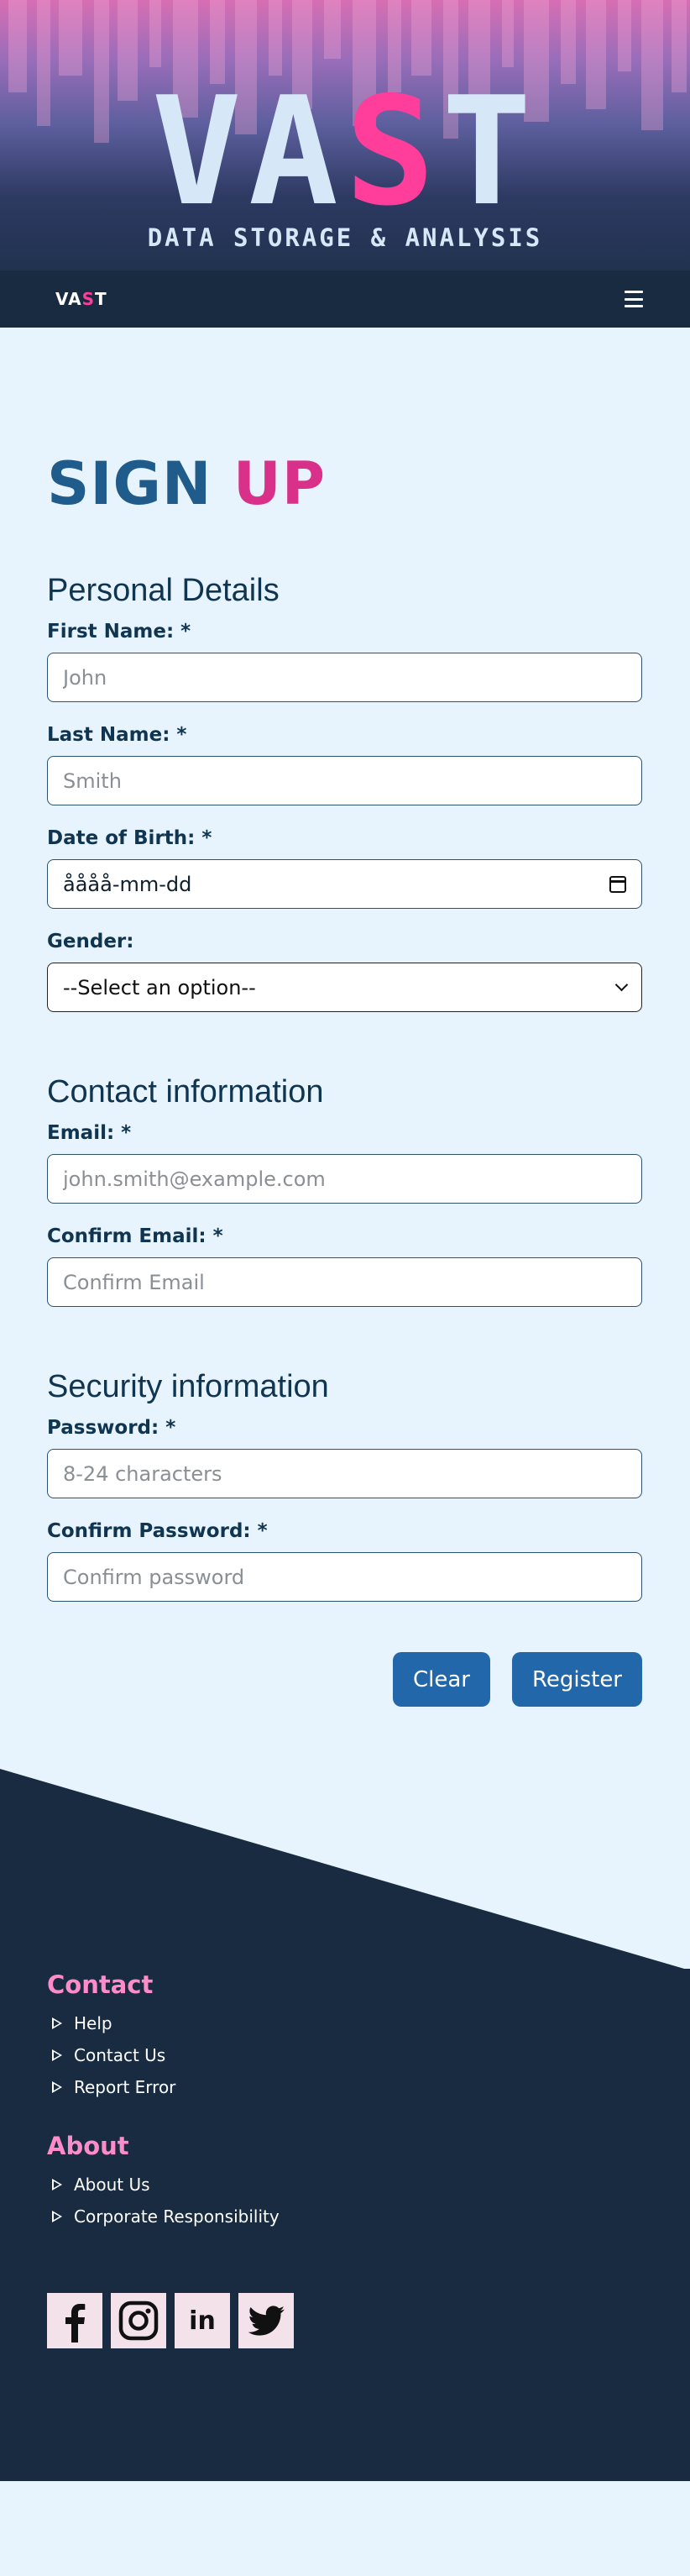 This screenshot has height=2576, width=690. What do you see at coordinates (159, 987) in the screenshot?
I see `gender-selected-value: --Select an option--` at bounding box center [159, 987].